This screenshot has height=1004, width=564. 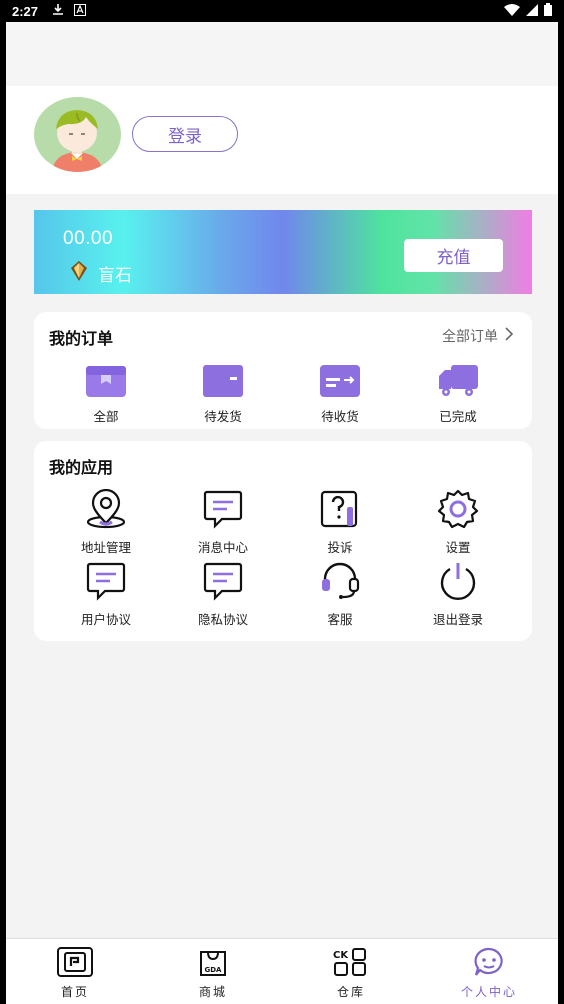 What do you see at coordinates (340, 511) in the screenshot?
I see `complaint-icon` at bounding box center [340, 511].